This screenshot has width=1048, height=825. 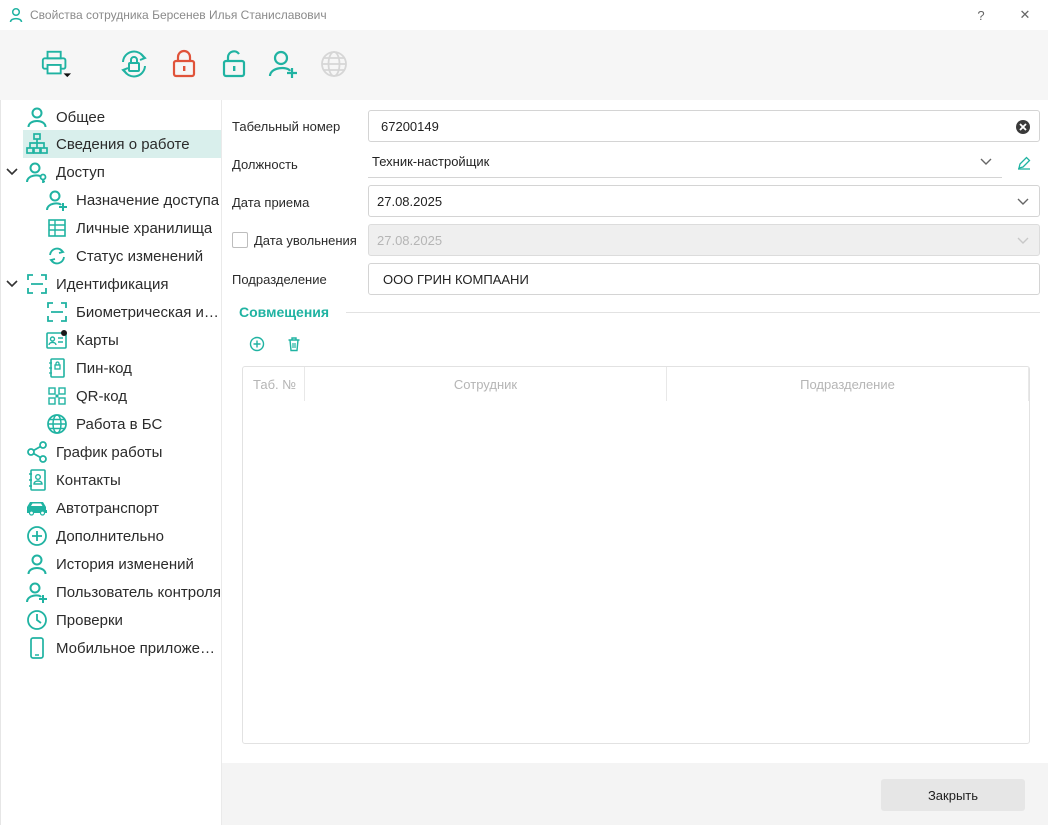 I want to click on print-icon, so click(x=56, y=64).